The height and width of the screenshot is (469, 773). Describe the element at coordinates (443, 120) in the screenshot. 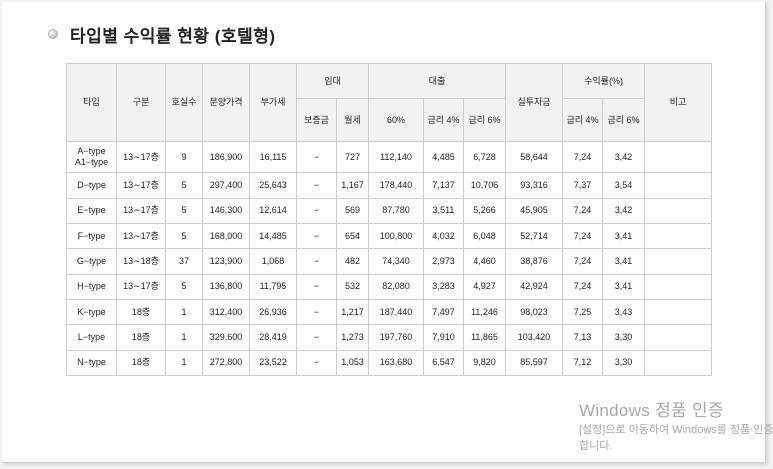

I see `header-interest-4: 금리 4%` at that location.